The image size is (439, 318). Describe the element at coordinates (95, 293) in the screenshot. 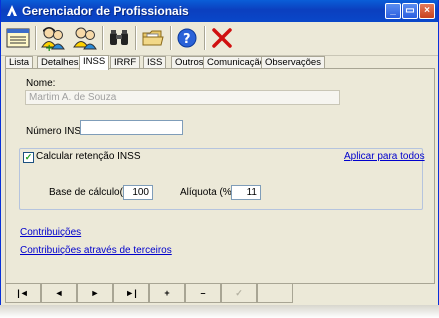

I see `next-record-button: ►` at that location.